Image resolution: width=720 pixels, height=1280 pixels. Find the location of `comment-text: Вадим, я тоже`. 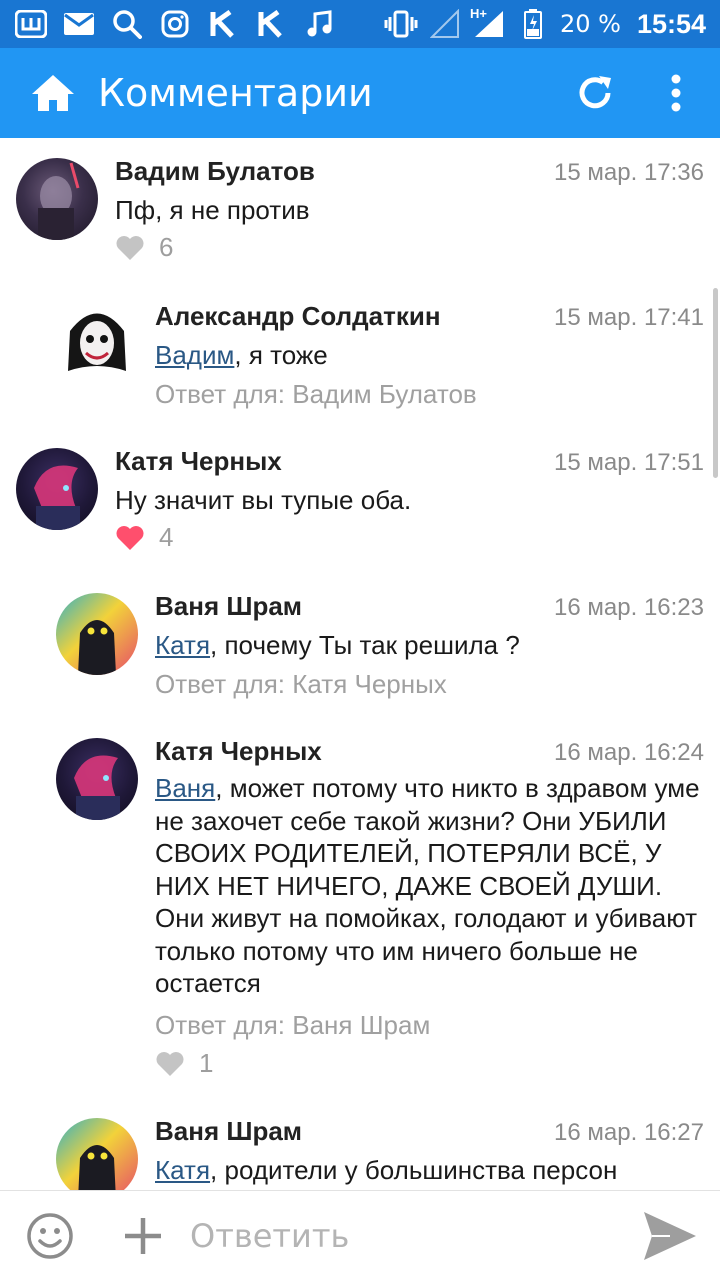

comment-text: Вадим, я тоже is located at coordinates (430, 355).